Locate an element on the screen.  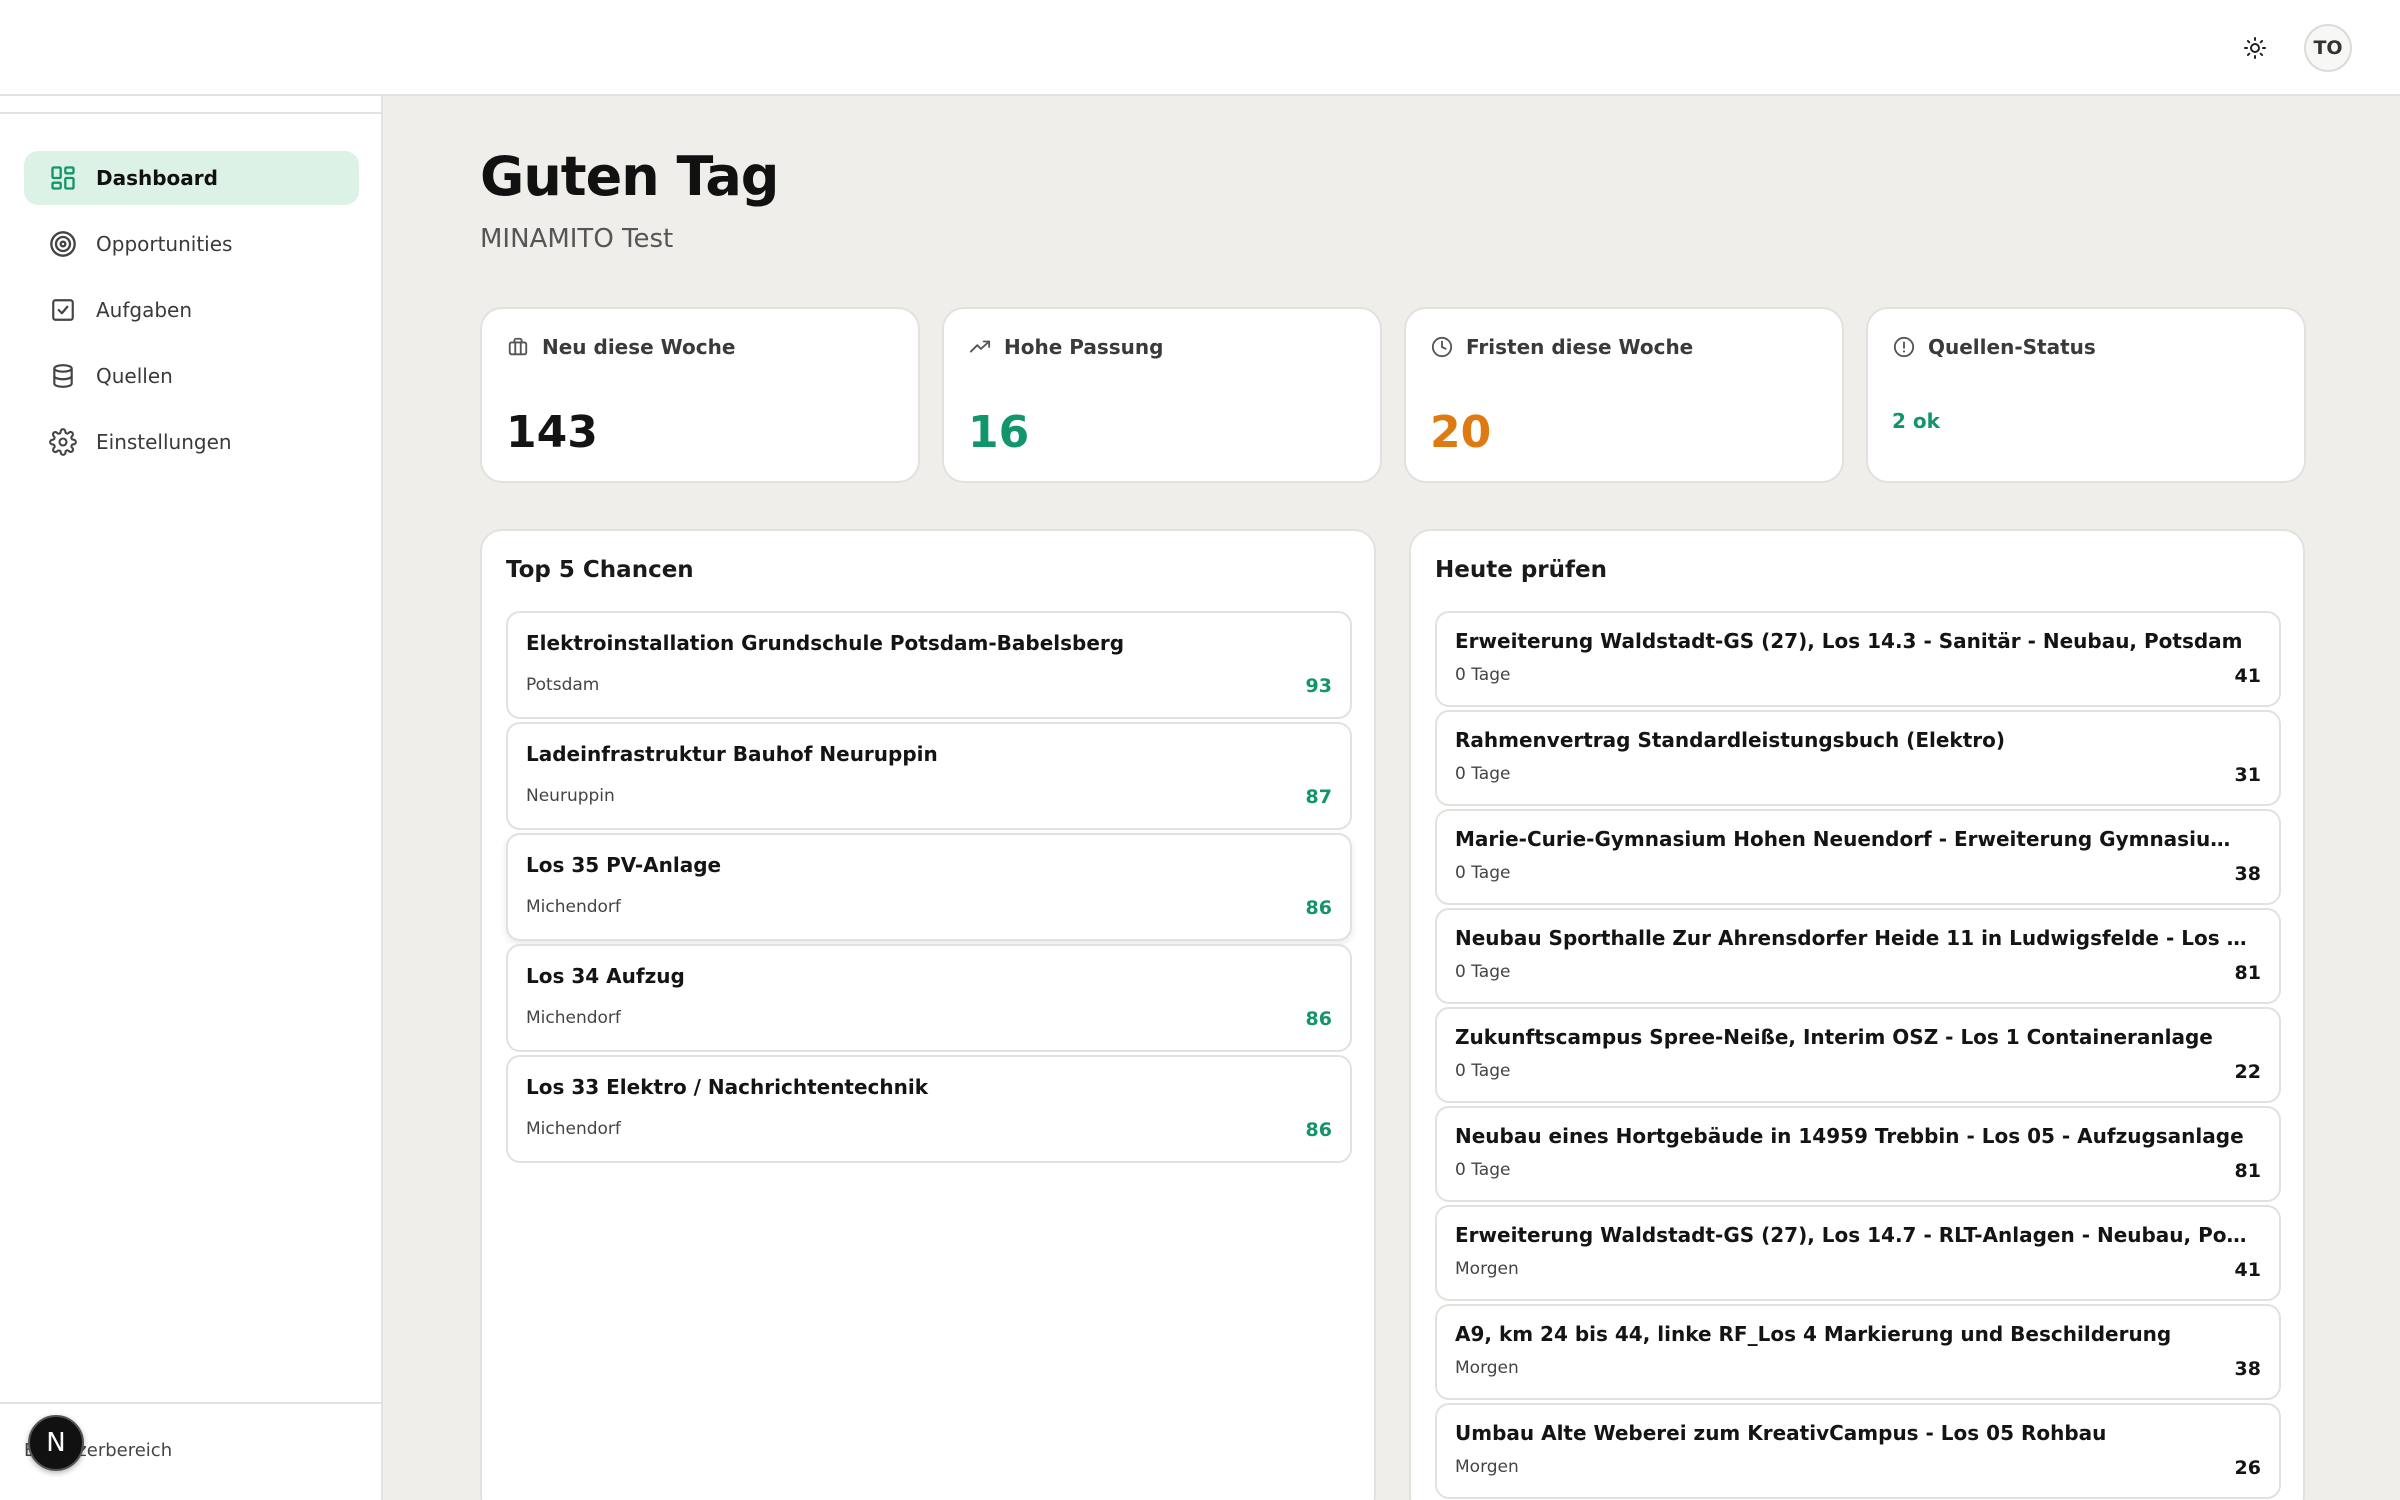
stat-card-new-this-week: Neu diese Woche 143 is located at coordinates (700, 395).